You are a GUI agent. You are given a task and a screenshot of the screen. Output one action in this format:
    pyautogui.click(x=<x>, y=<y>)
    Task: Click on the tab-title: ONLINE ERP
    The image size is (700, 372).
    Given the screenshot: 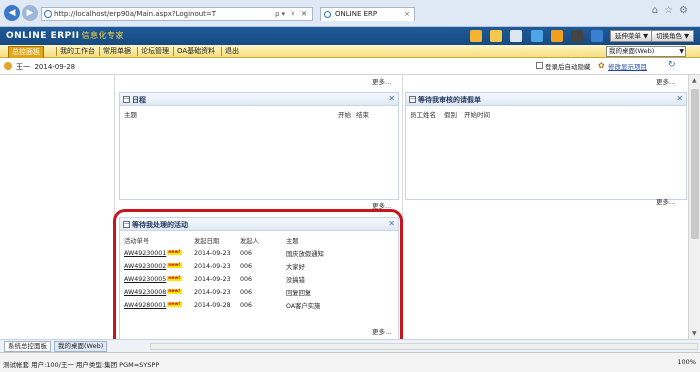 What is the action you would take?
    pyautogui.click(x=356, y=14)
    